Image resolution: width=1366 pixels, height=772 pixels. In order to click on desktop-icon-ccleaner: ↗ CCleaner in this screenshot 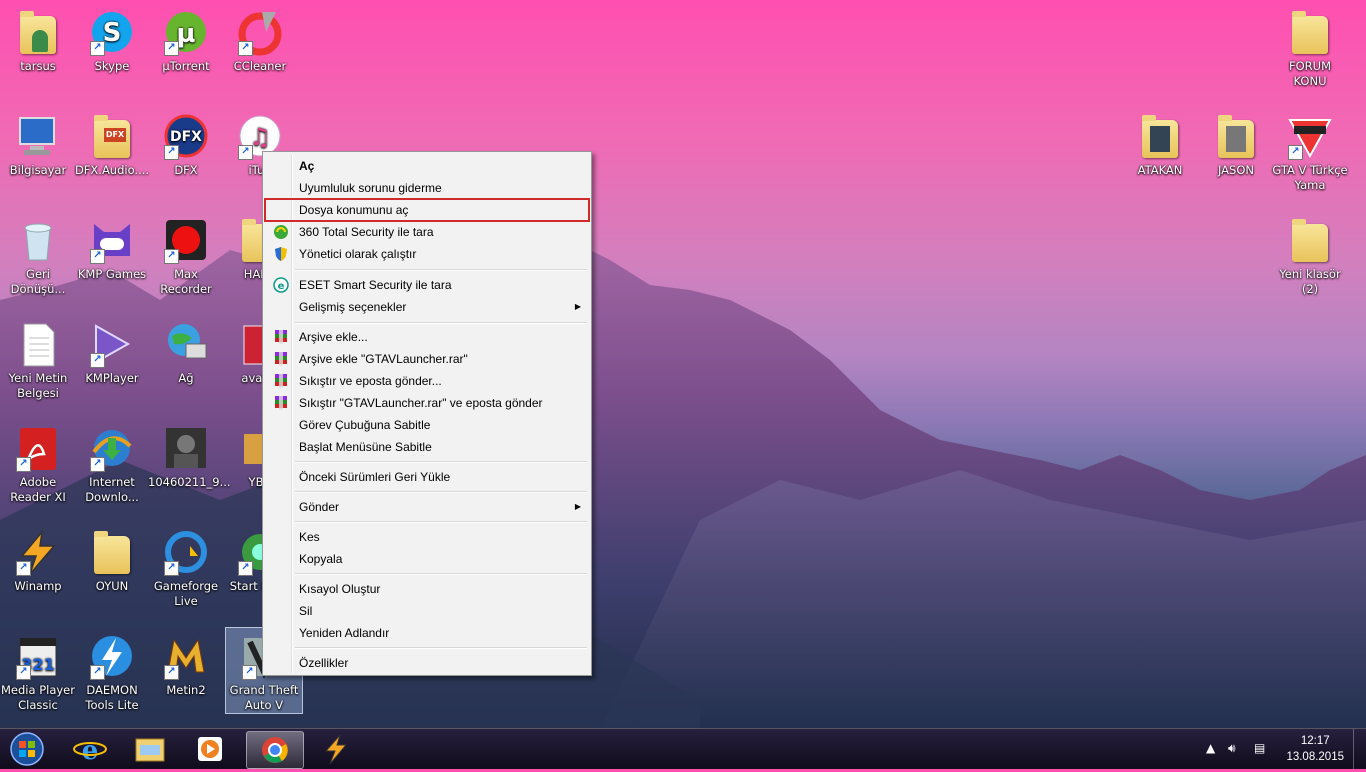, I will do `click(260, 39)`.